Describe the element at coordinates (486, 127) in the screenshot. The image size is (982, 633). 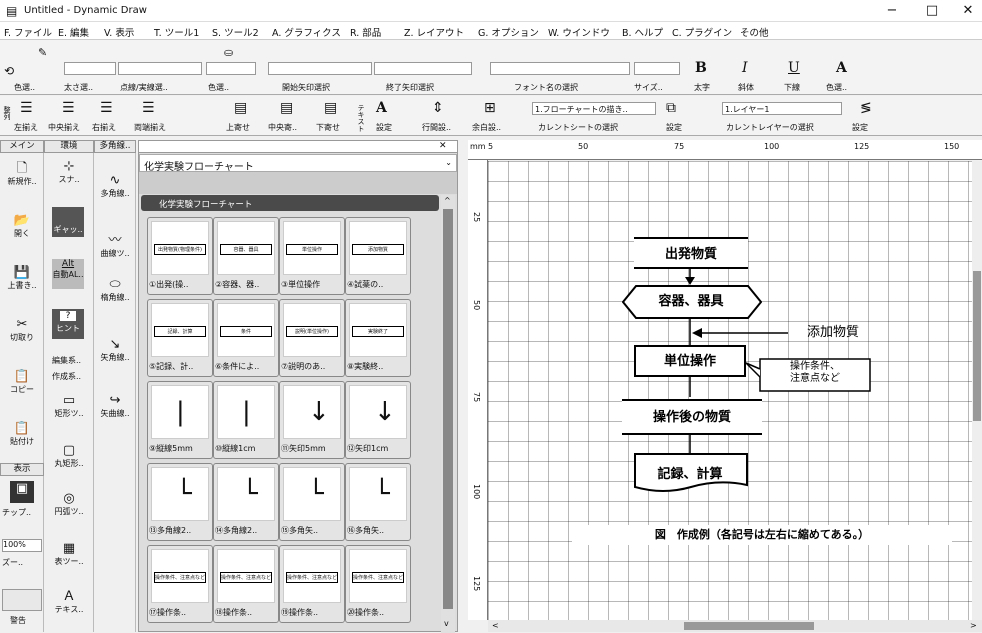
I see `margin-label: 余白設..` at that location.